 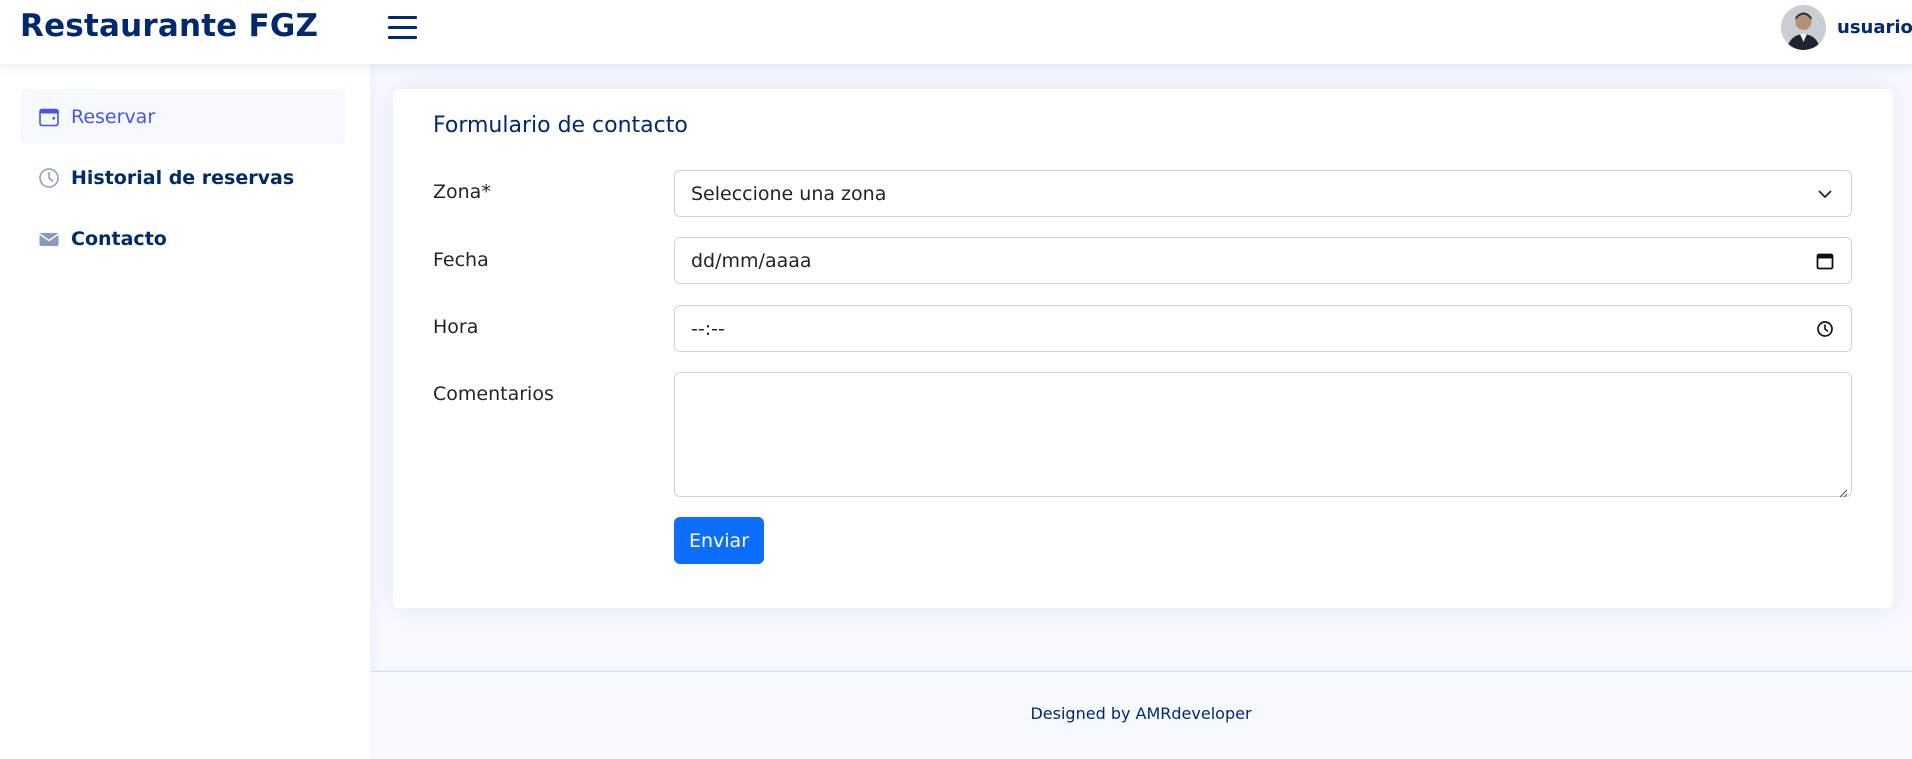 I want to click on zona-select-value: Seleccione una zona, so click(x=789, y=193).